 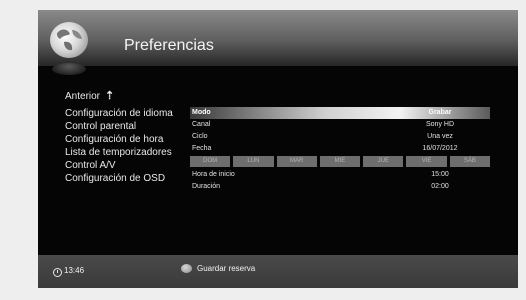 I want to click on menu-item-label: Configuración de hora, so click(x=114, y=139).